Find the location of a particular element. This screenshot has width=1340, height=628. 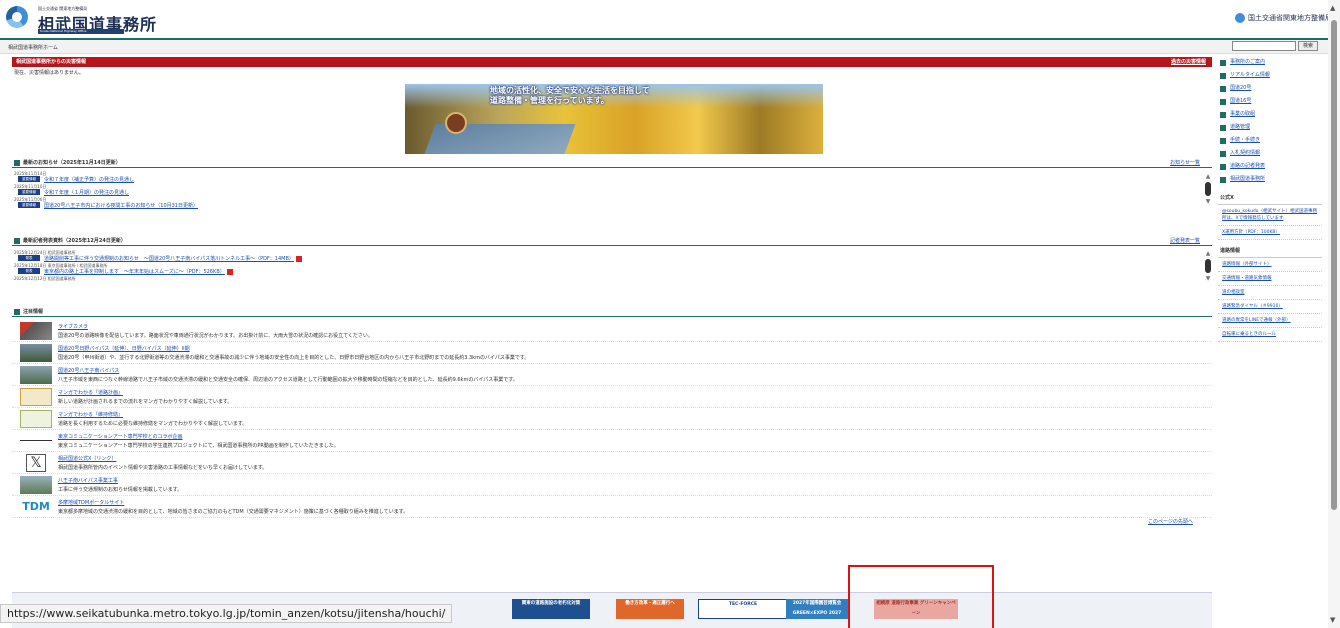

sidebar-item: 道路管理 is located at coordinates (1270, 128).